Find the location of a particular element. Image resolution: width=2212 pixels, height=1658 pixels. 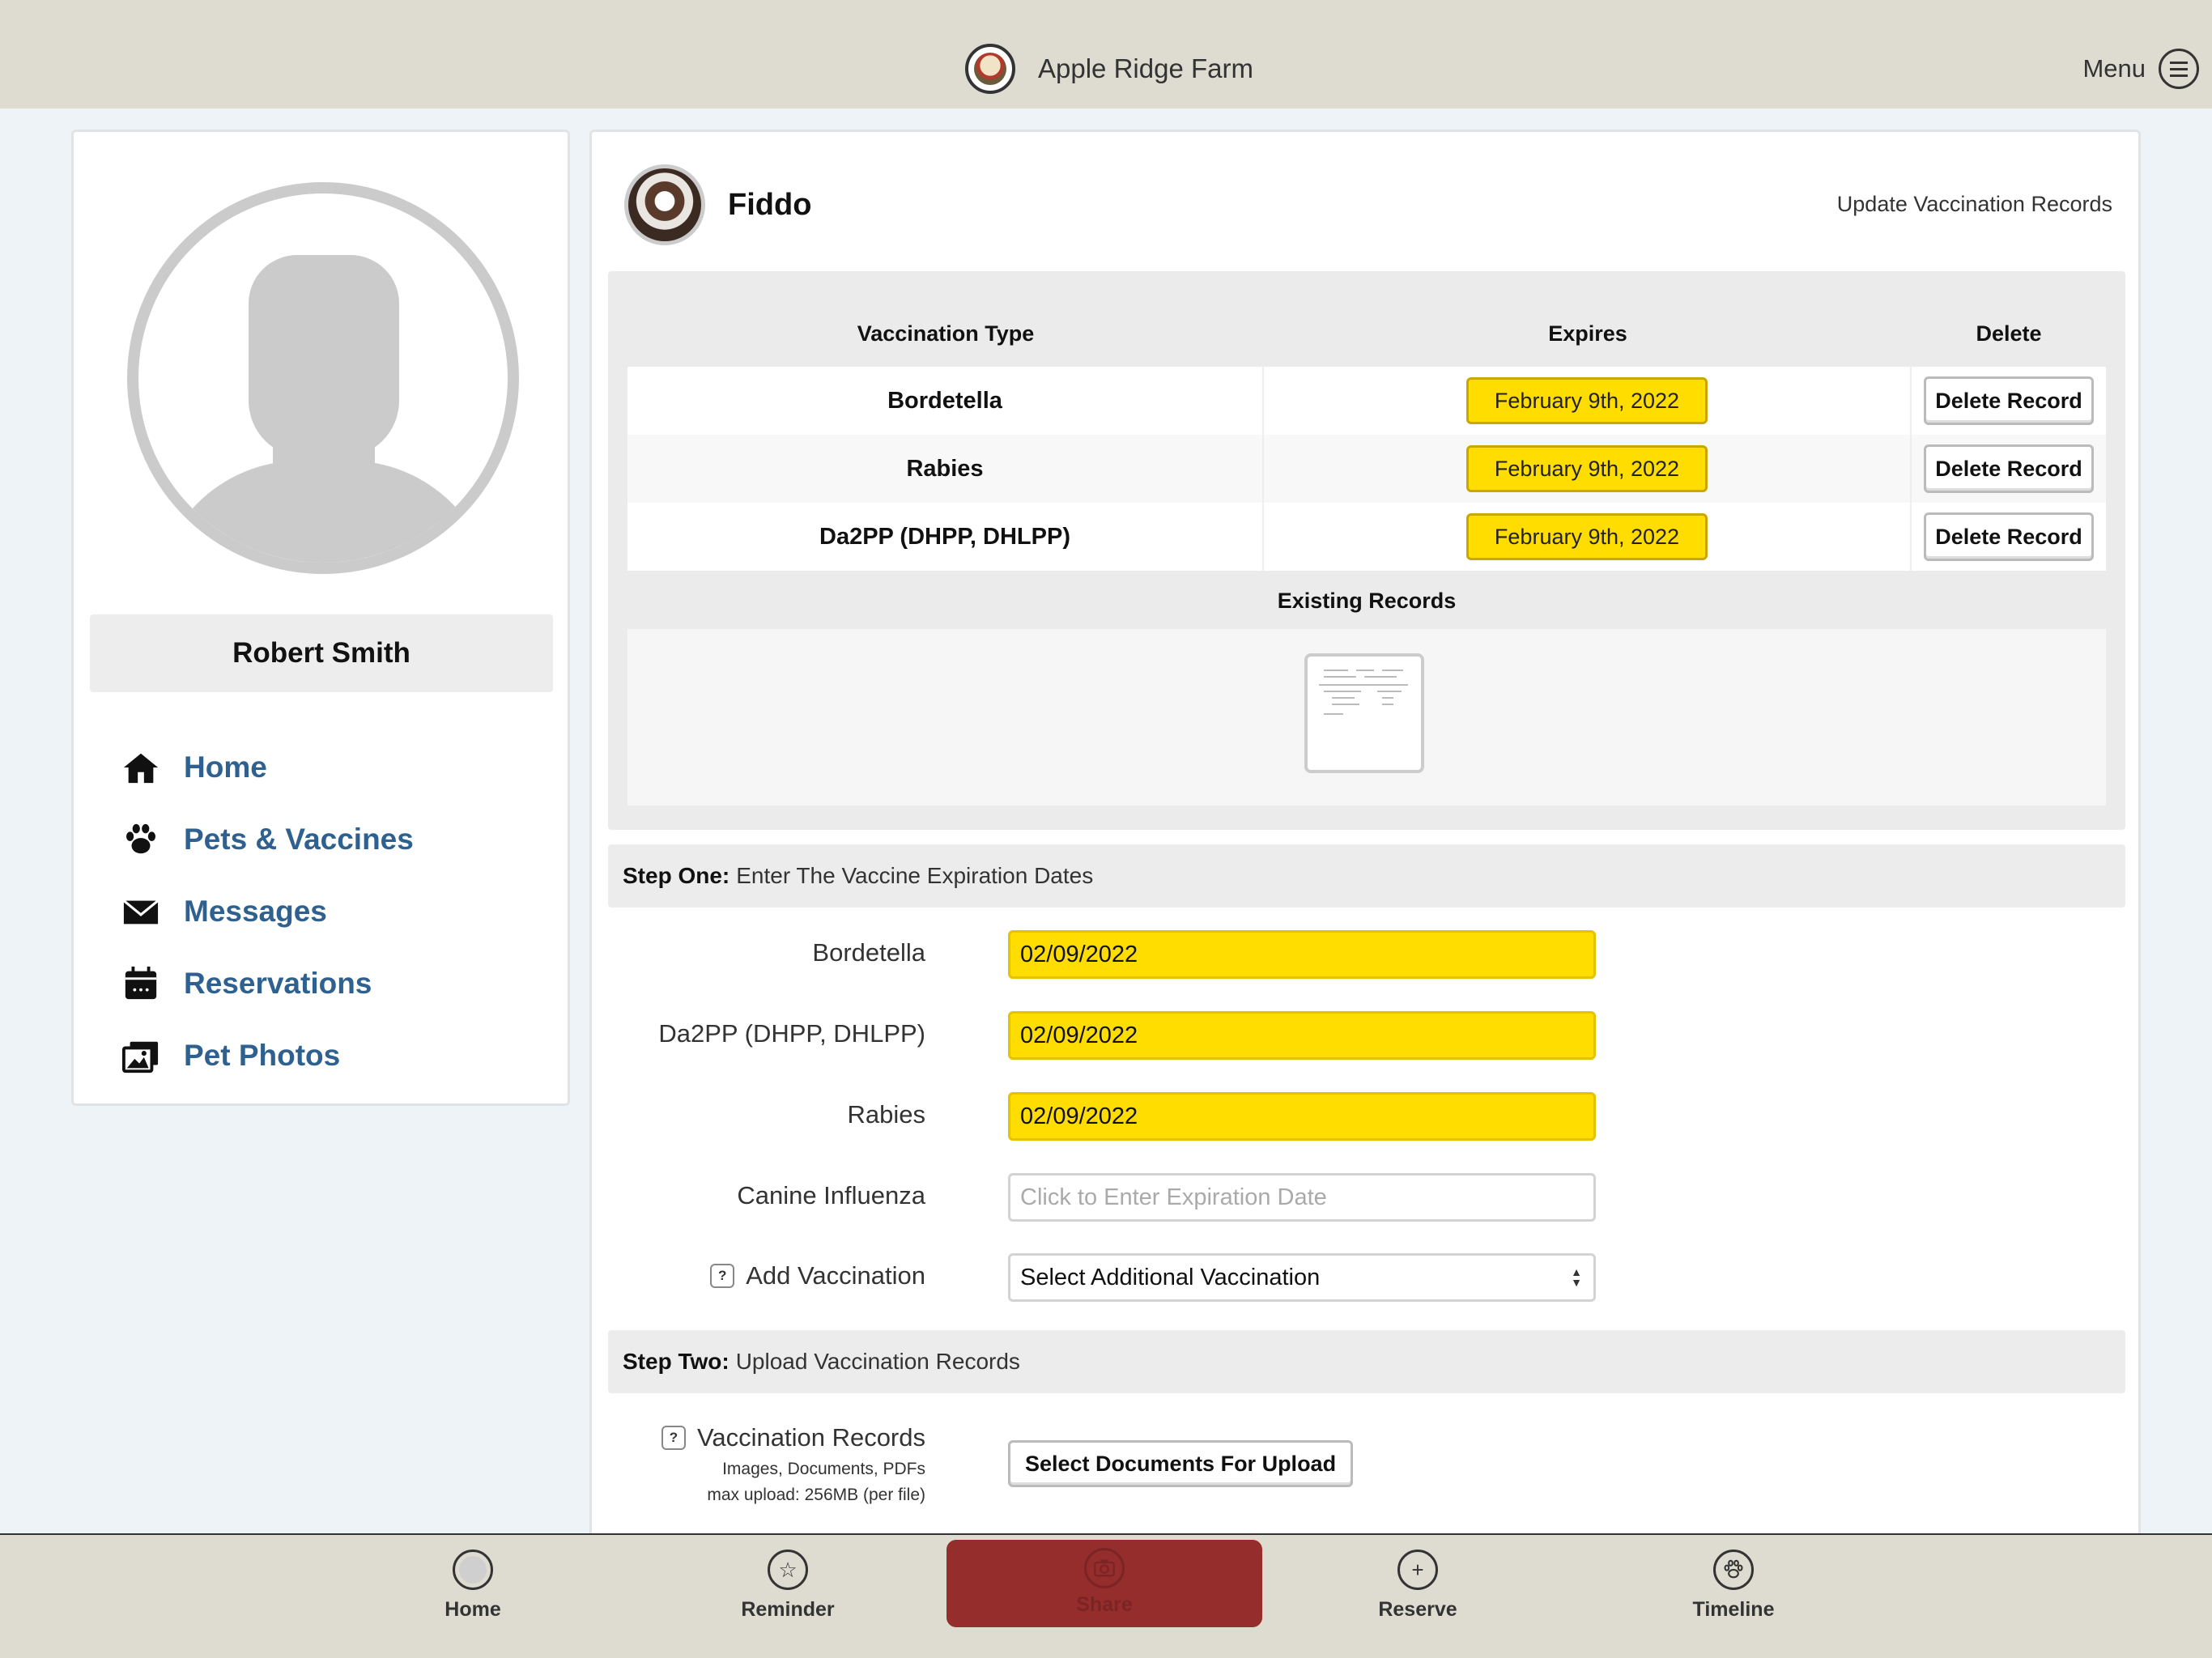

sidebar-item-pet-photos: Pet Photos is located at coordinates (268, 1055).